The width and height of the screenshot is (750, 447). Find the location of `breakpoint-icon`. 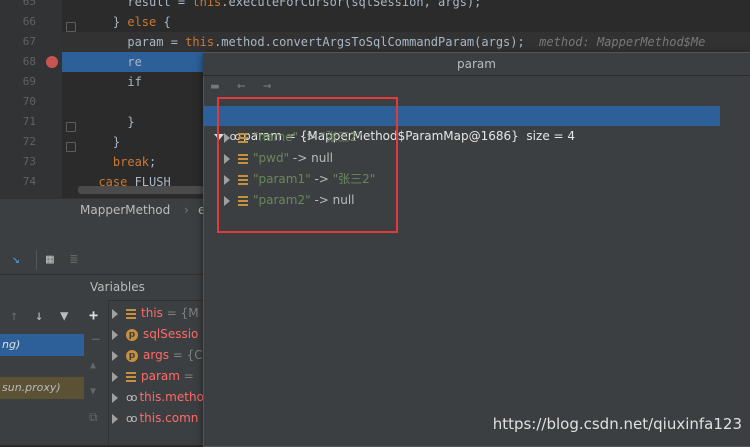

breakpoint-icon is located at coordinates (52, 62).